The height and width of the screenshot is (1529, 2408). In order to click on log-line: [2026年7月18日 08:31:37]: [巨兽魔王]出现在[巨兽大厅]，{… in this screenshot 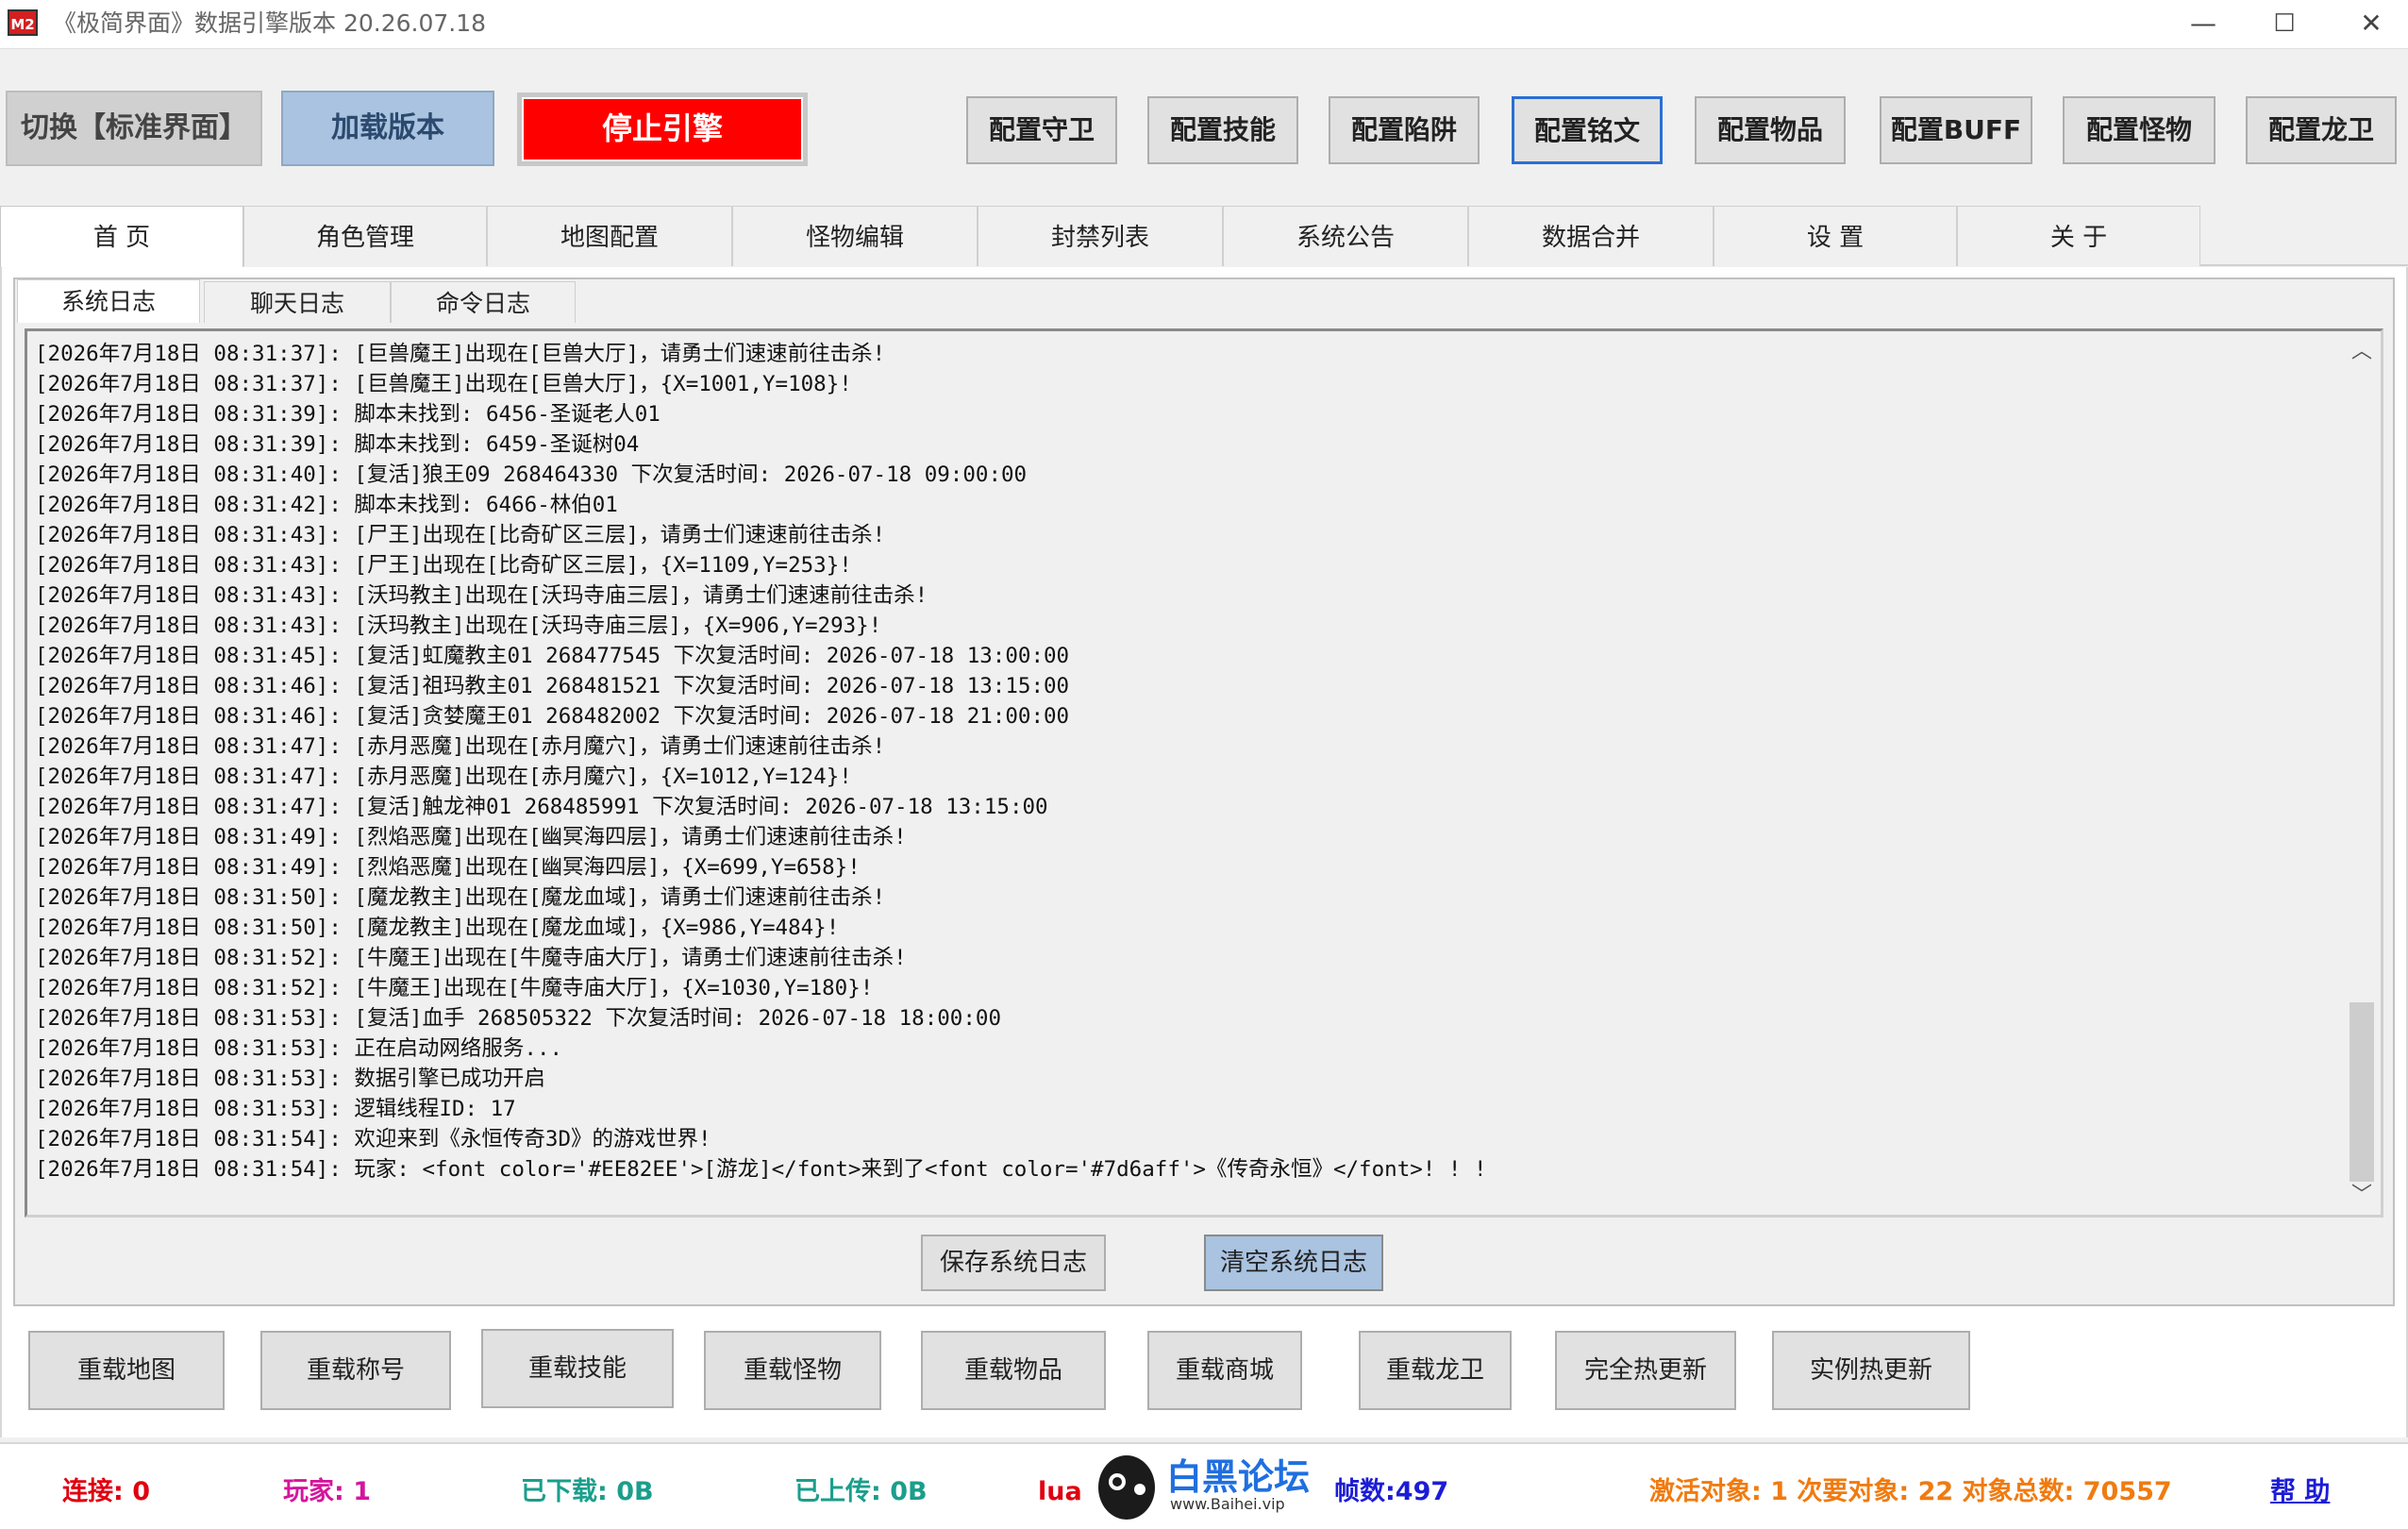, I will do `click(443, 384)`.